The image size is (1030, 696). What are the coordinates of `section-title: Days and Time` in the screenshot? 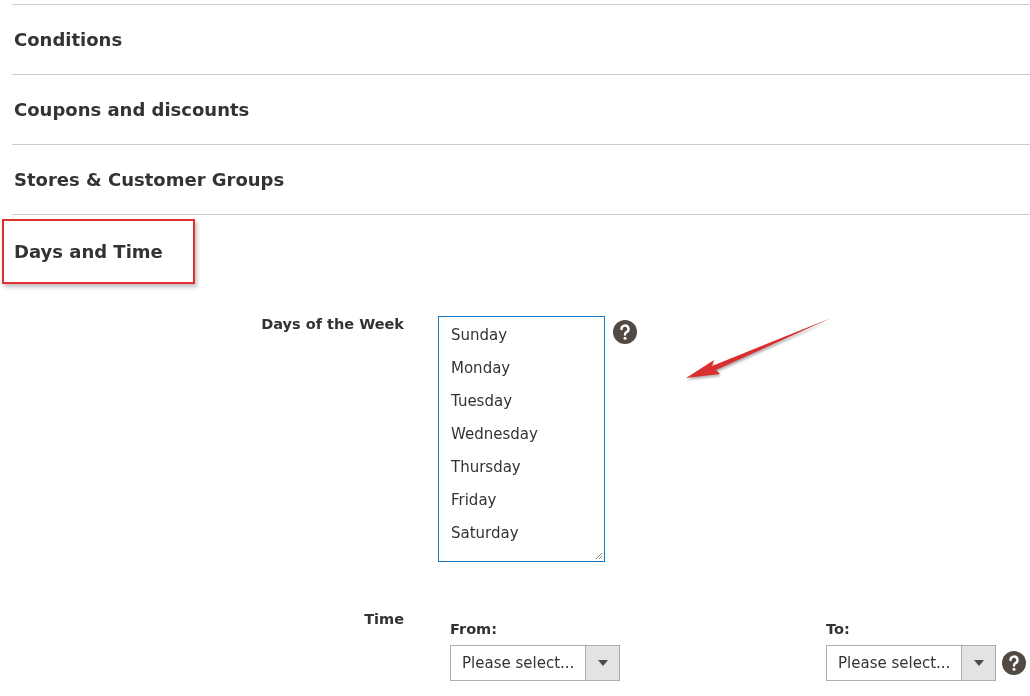 It's located at (98, 251).